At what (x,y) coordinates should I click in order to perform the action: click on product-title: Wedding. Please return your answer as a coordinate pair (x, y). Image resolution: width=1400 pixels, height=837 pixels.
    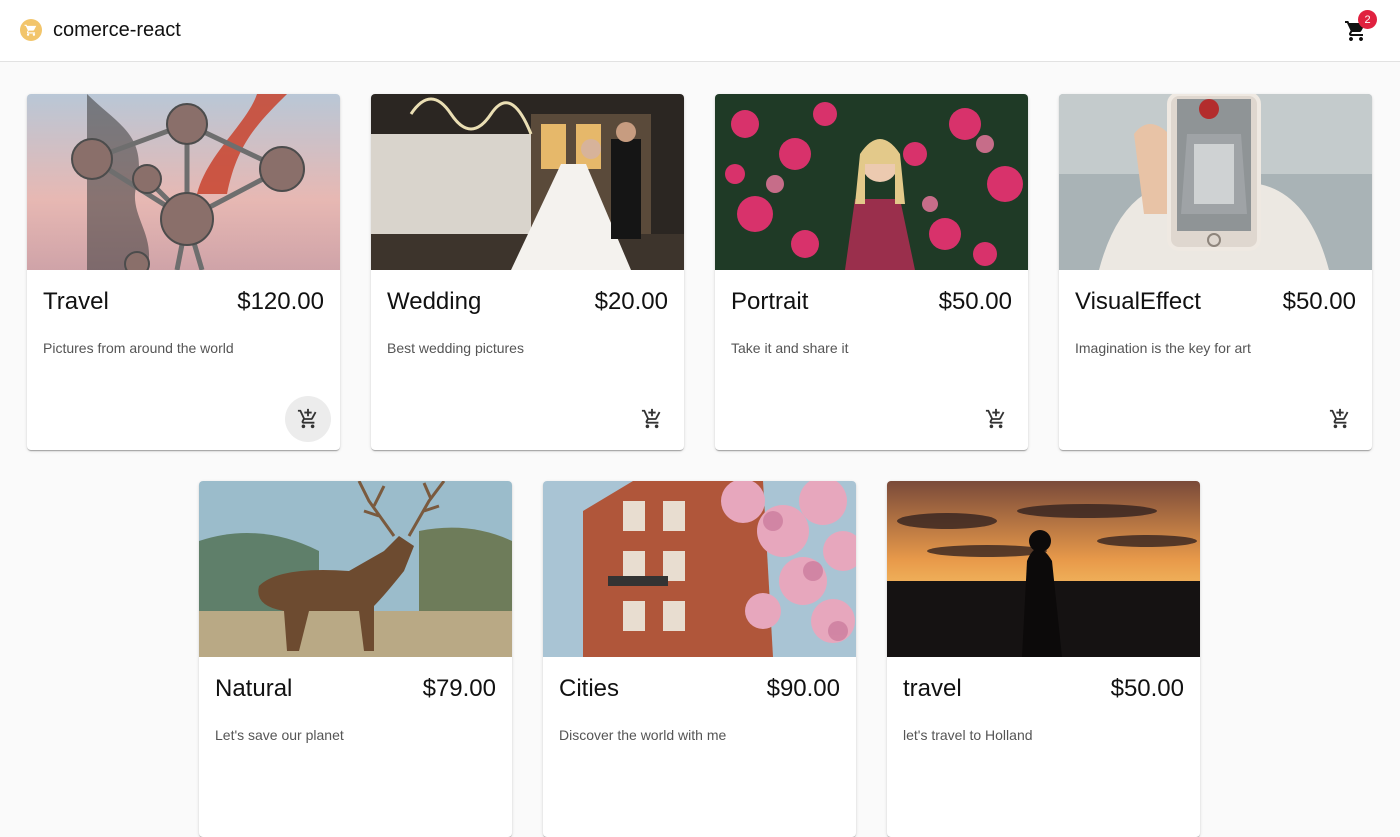
    Looking at the image, I should click on (434, 301).